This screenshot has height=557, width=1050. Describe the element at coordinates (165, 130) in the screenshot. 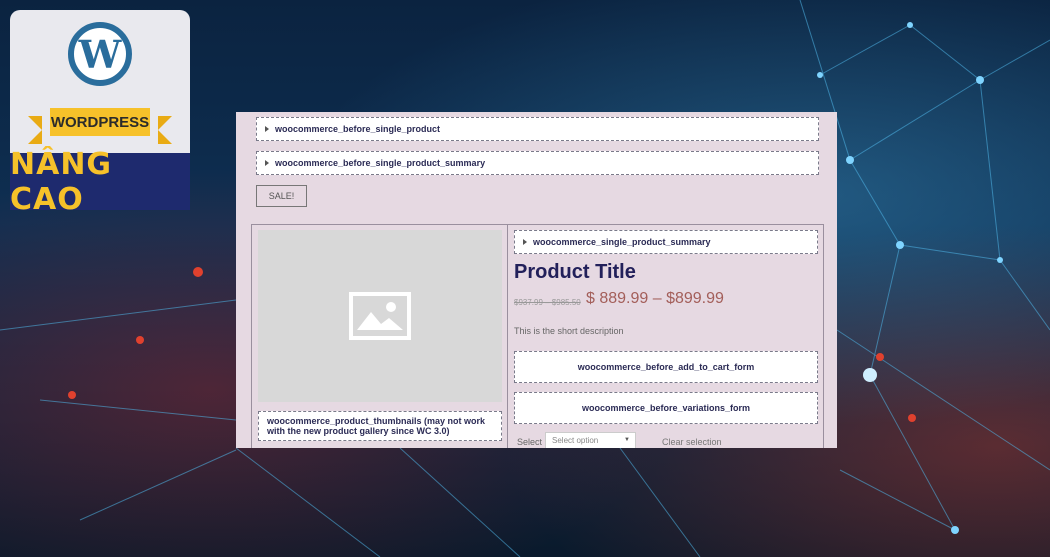

I see `ribbon-tail-right` at that location.